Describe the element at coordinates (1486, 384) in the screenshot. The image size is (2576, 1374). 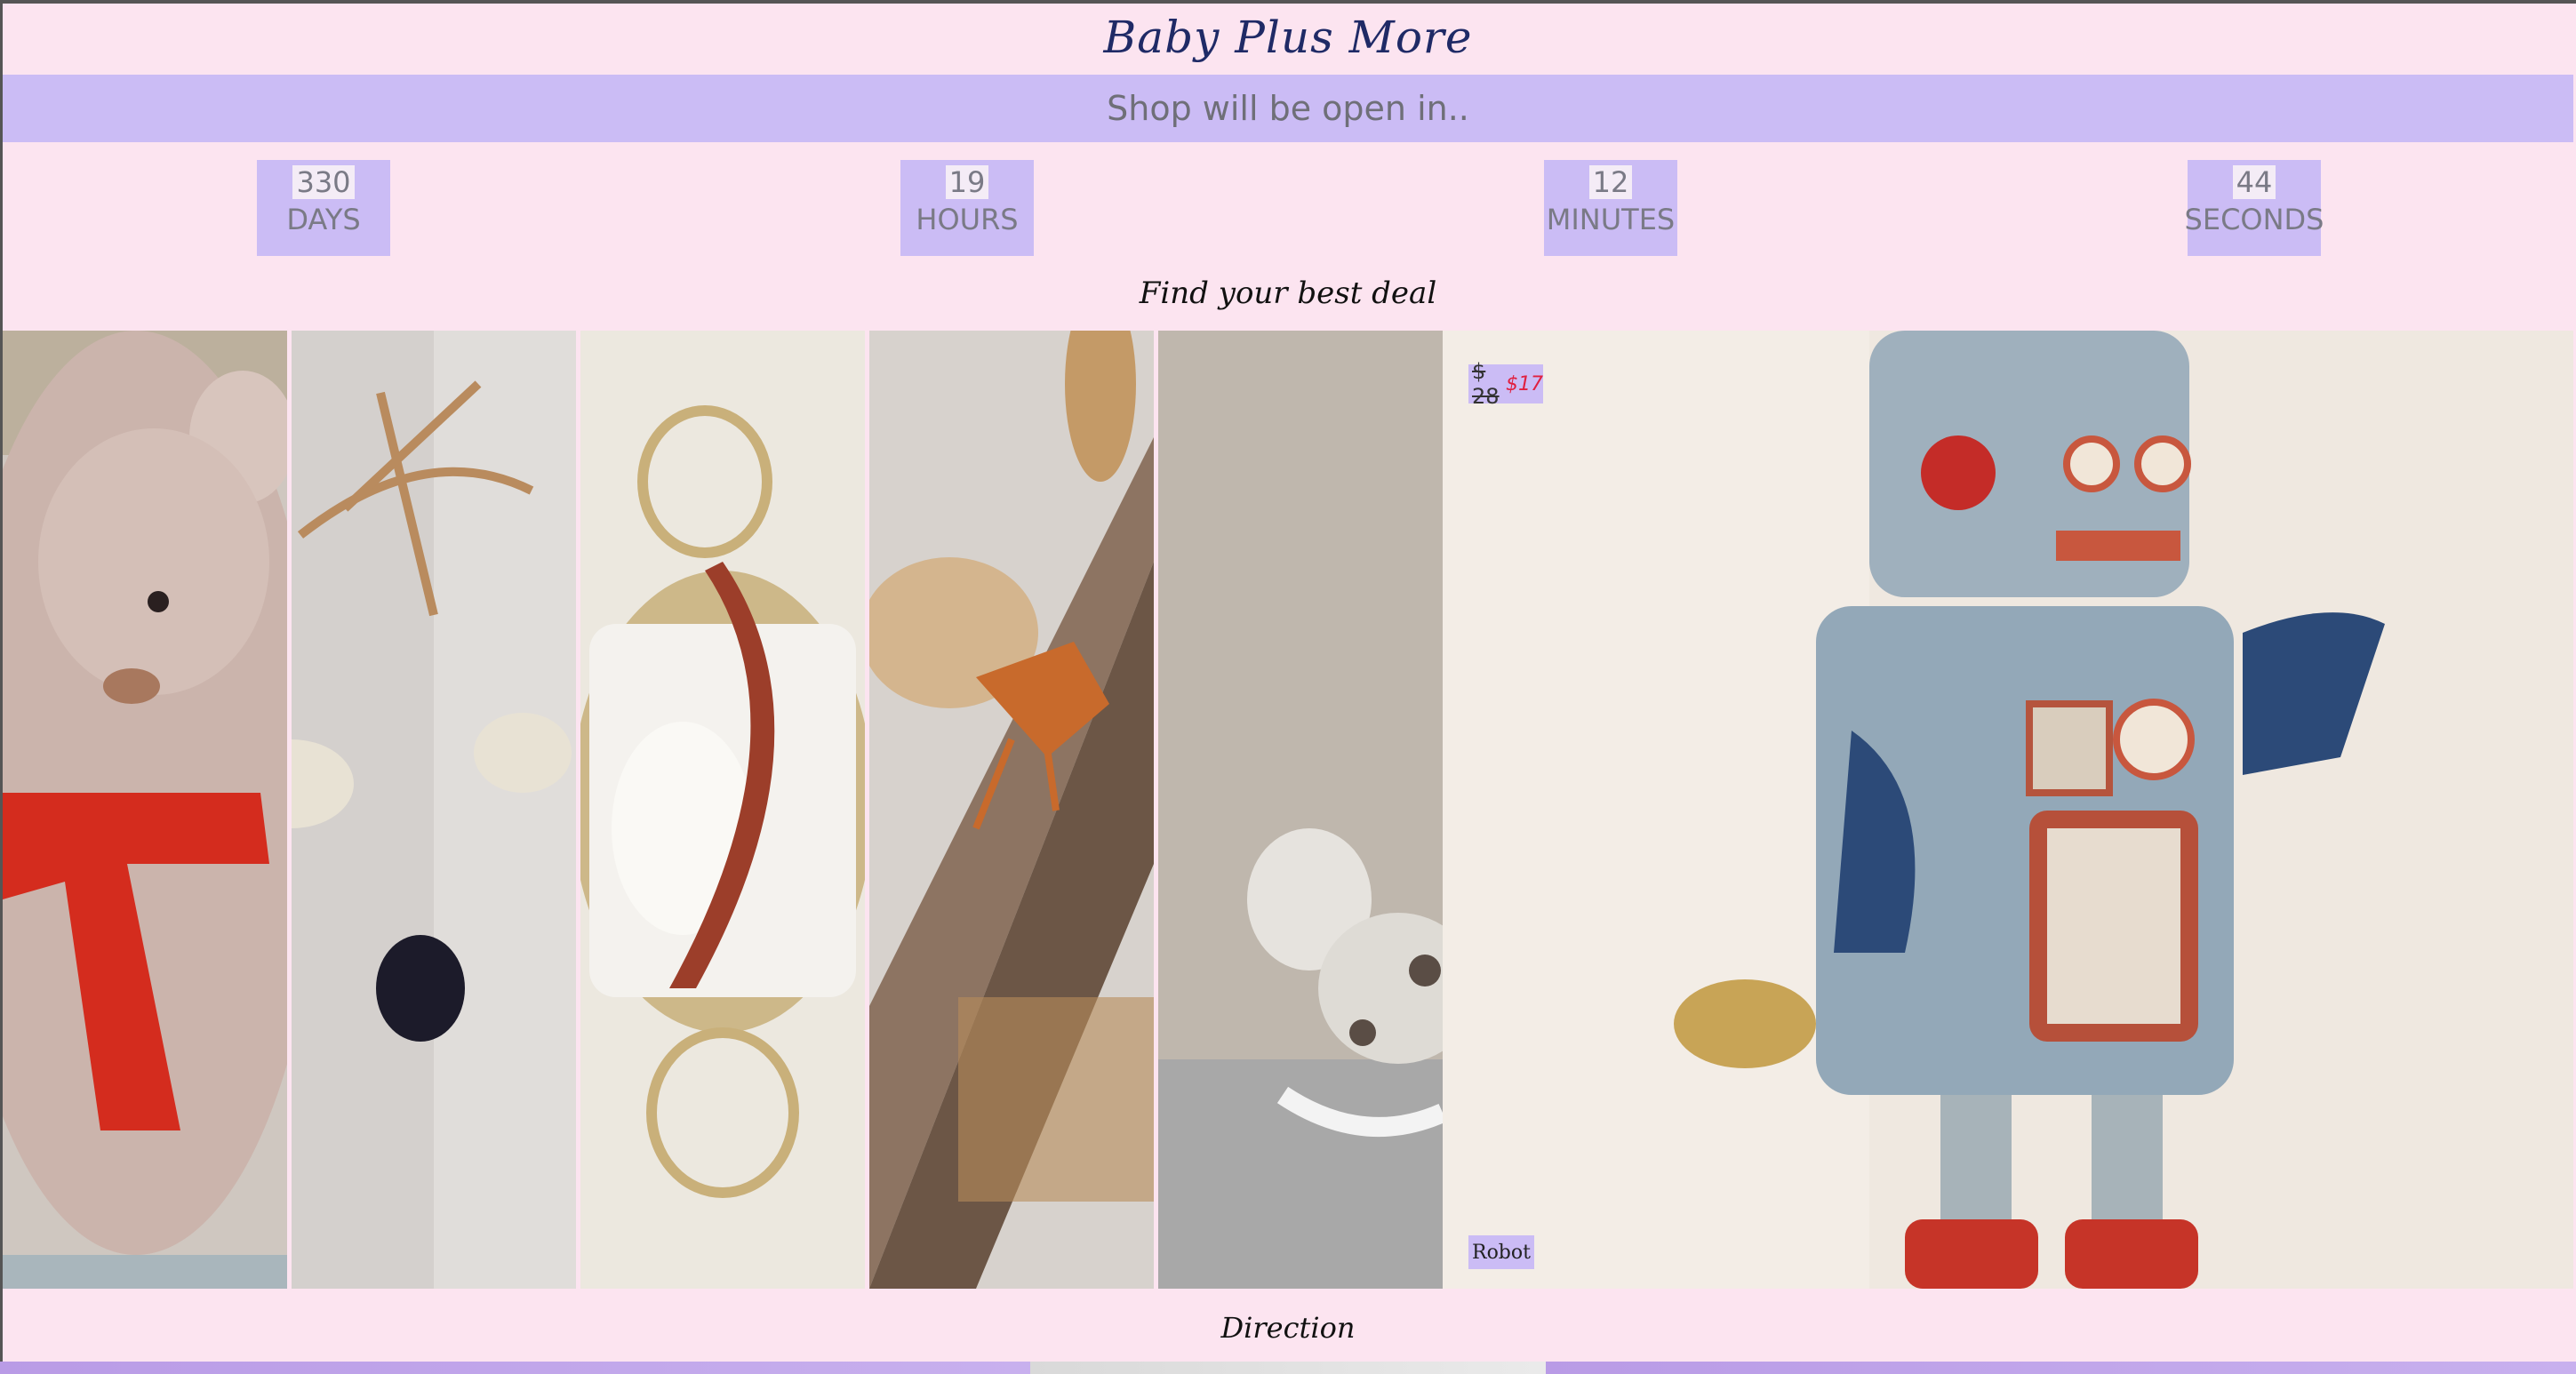
I see `old-price: $ 28` at that location.